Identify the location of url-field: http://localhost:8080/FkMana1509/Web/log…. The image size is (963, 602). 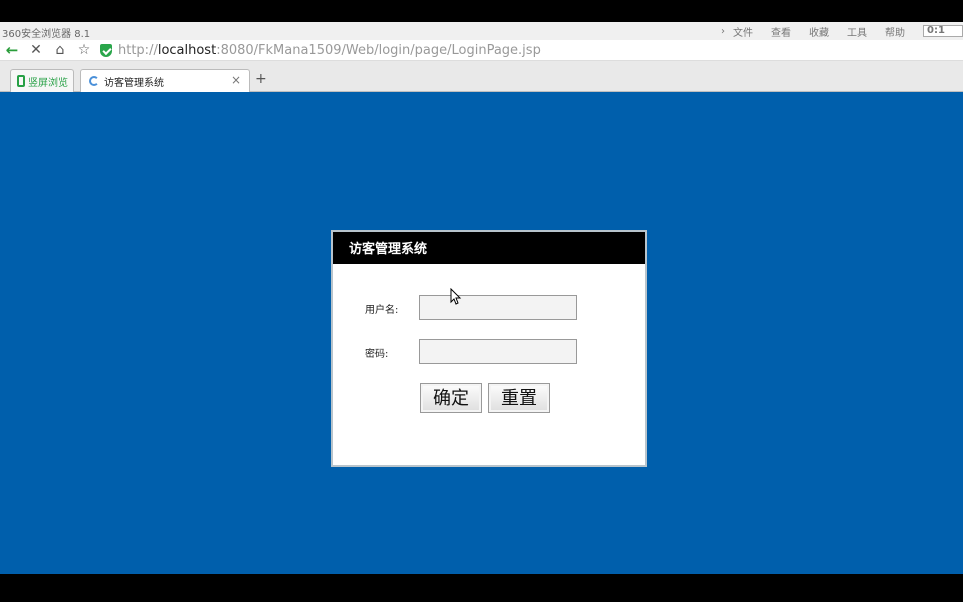
(329, 50).